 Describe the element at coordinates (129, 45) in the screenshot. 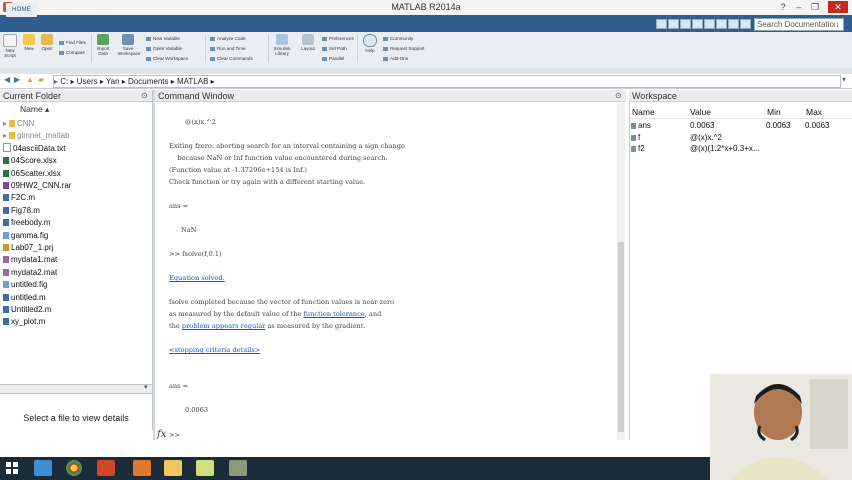

I see `save-workspace-button: Save Workspace` at that location.